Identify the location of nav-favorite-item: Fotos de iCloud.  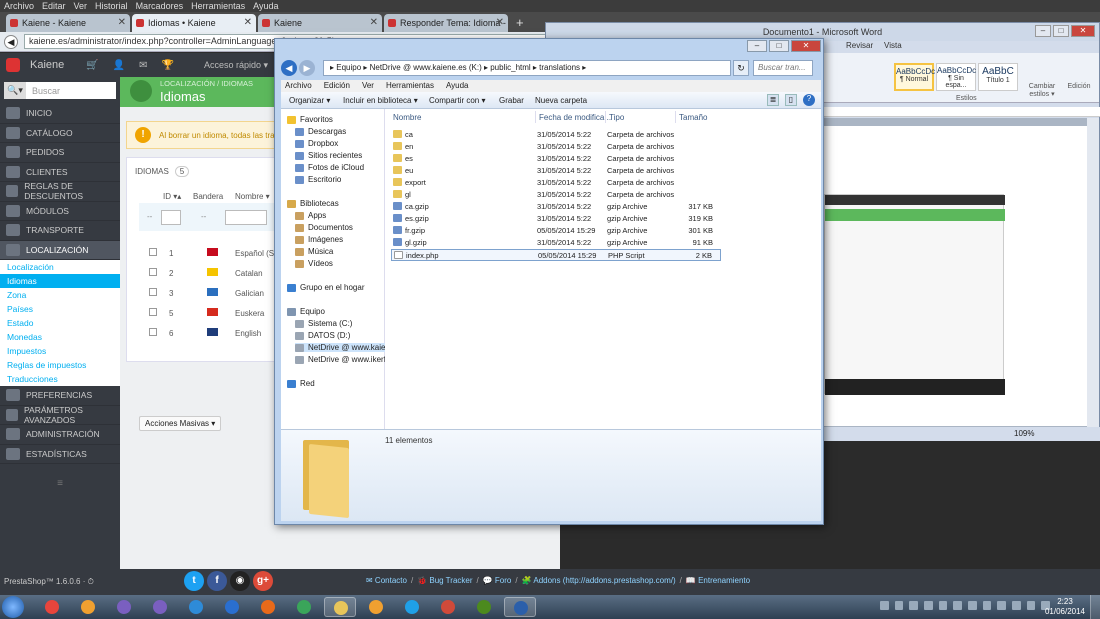
(329, 167).